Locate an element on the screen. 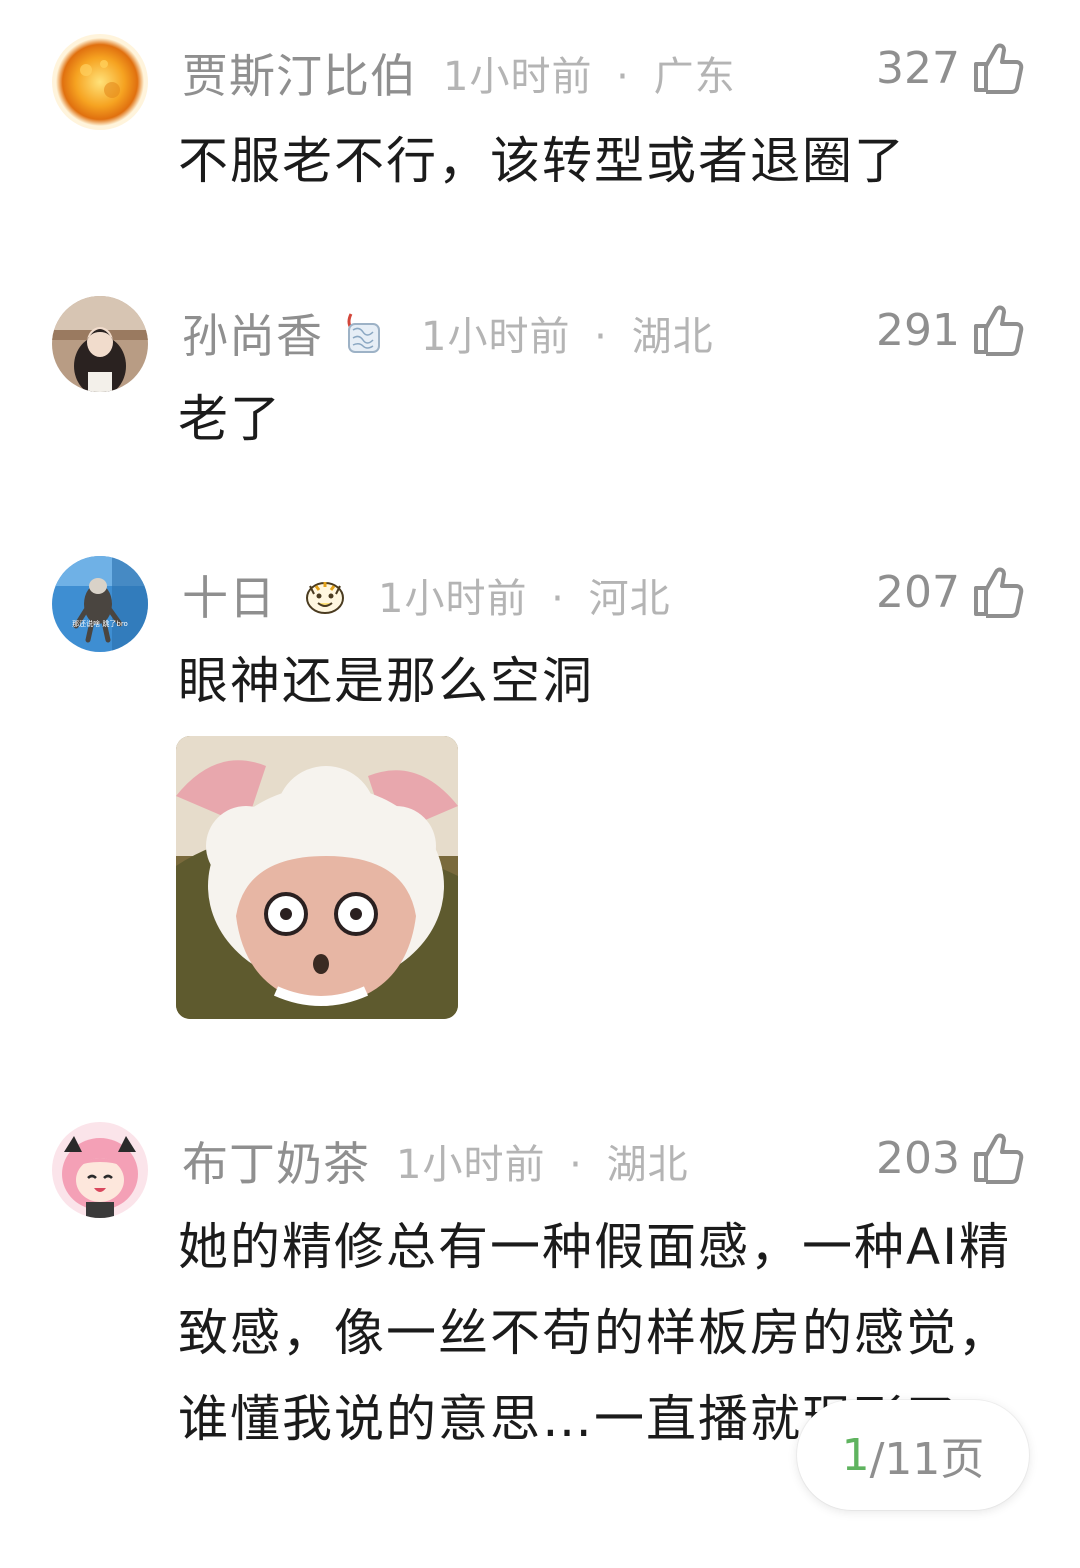  comment-text: 不服老不行，该转型或者退圈了 is located at coordinates (542, 161).